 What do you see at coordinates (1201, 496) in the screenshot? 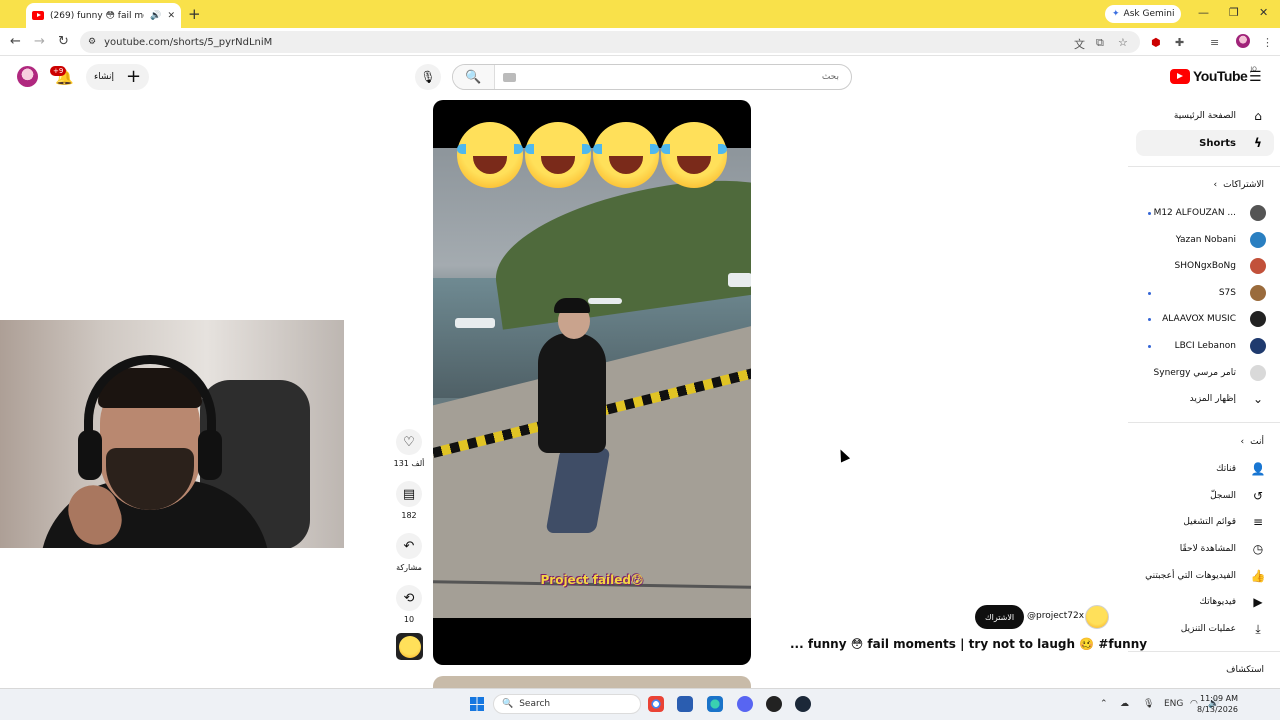
I see `sidebar-item-history: السجلّ ↺` at bounding box center [1201, 496].